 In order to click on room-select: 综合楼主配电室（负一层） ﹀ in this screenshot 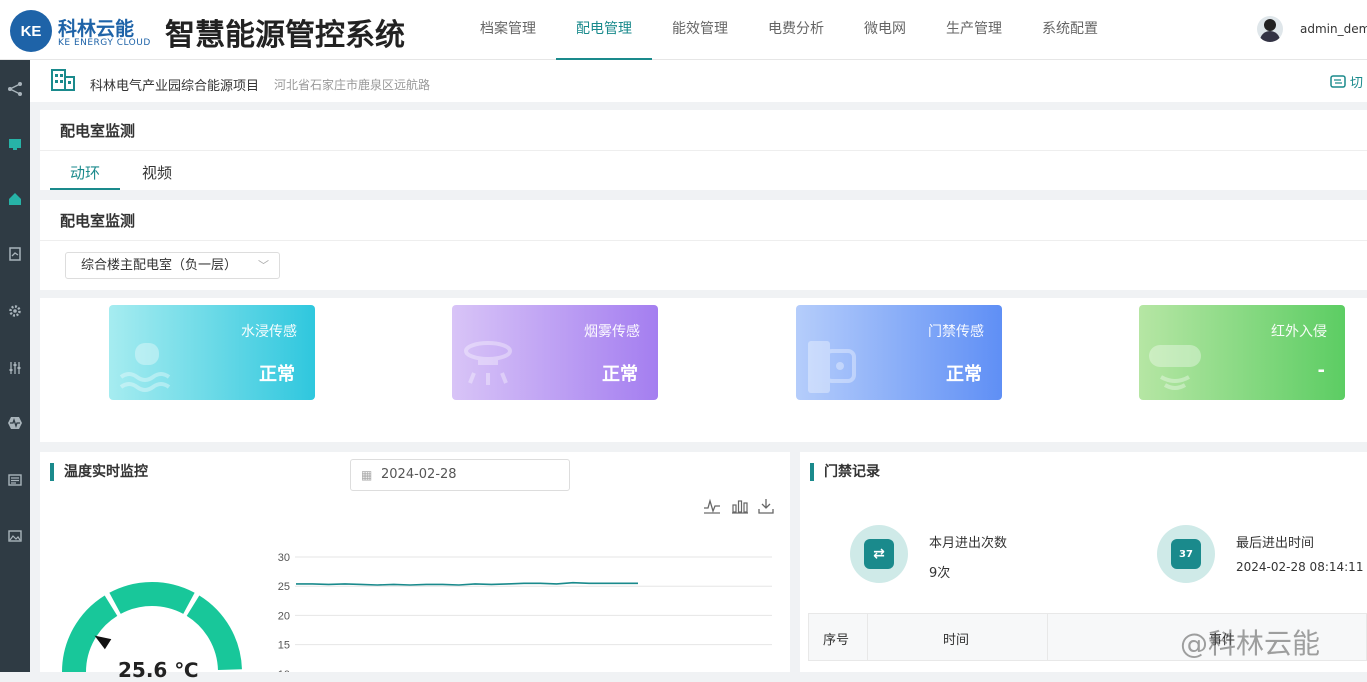, I will do `click(172, 265)`.